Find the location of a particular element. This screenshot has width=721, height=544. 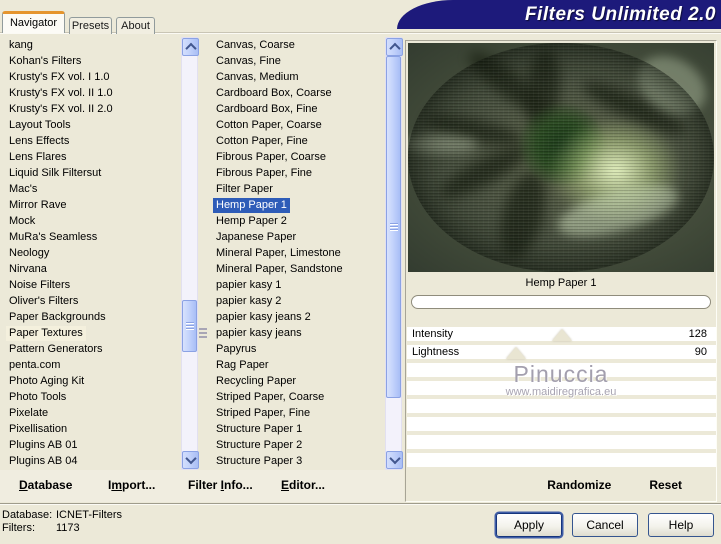

list-item: Kohan's Filters is located at coordinates (92, 62).